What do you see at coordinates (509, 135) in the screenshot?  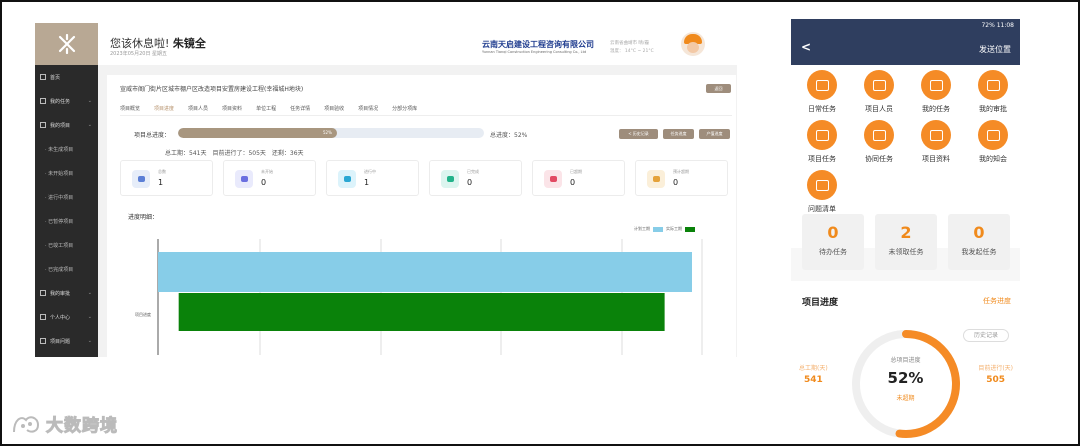 I see `progress-total: 总进度：52%` at bounding box center [509, 135].